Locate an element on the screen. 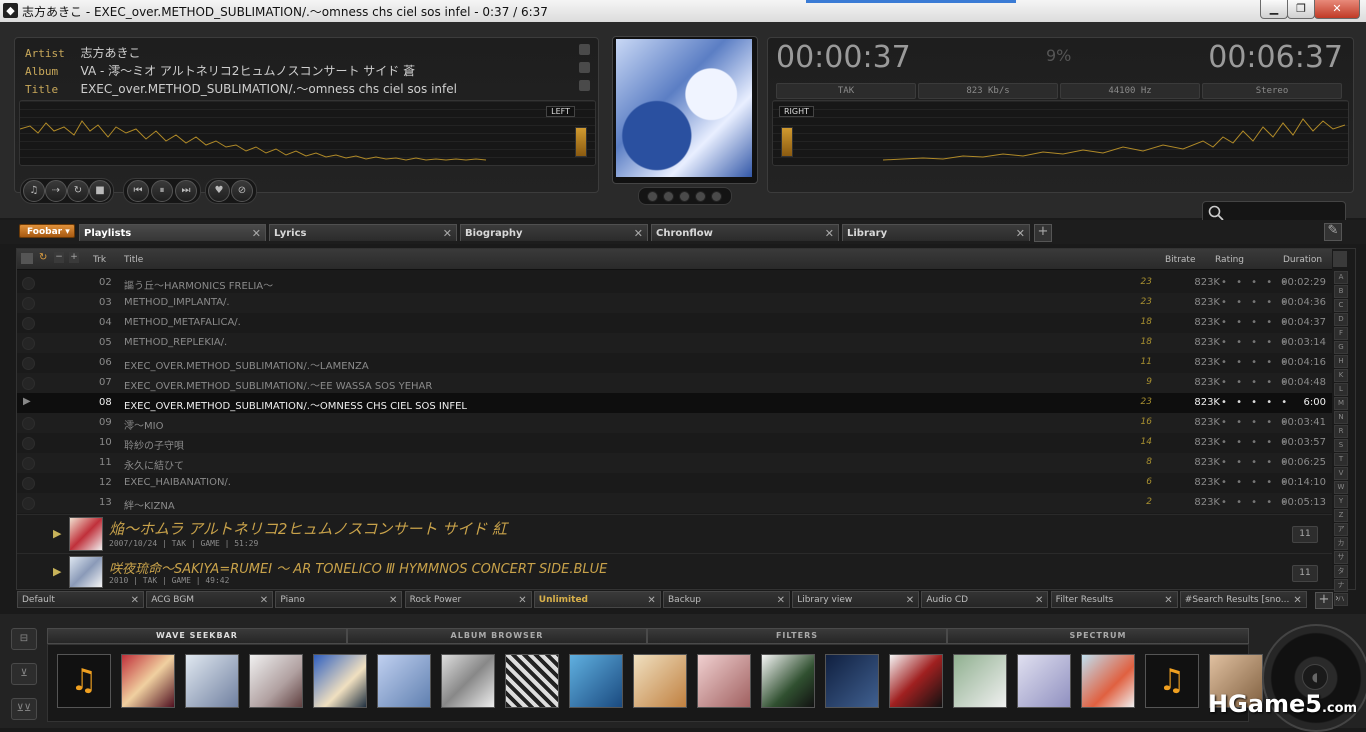 The image size is (1366, 732). playlist-tab: Filter Results ✕ is located at coordinates (1114, 599).